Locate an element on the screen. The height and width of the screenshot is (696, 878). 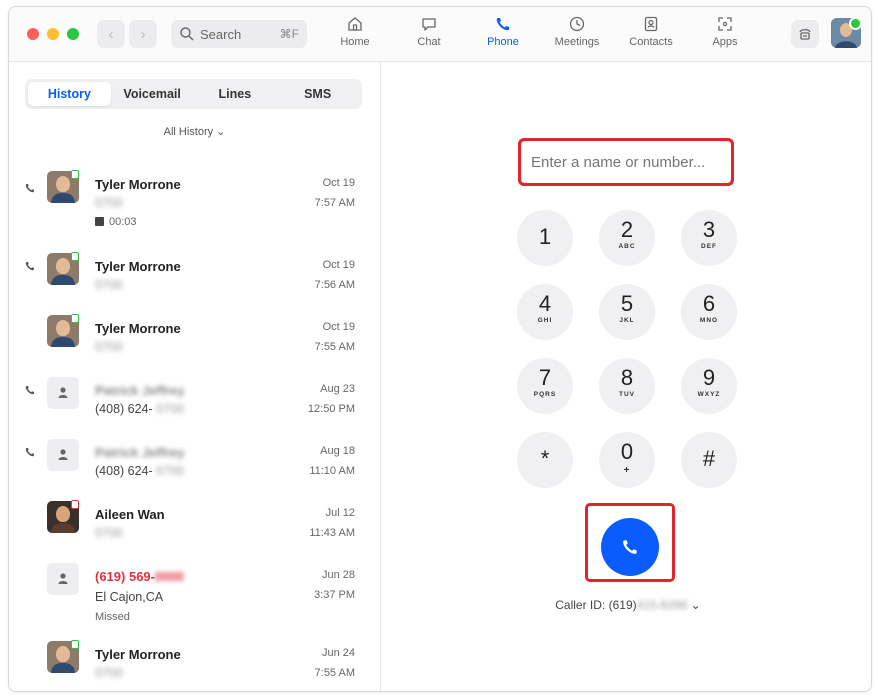
dial-key-letters: WXYZ is located at coordinates (709, 394).